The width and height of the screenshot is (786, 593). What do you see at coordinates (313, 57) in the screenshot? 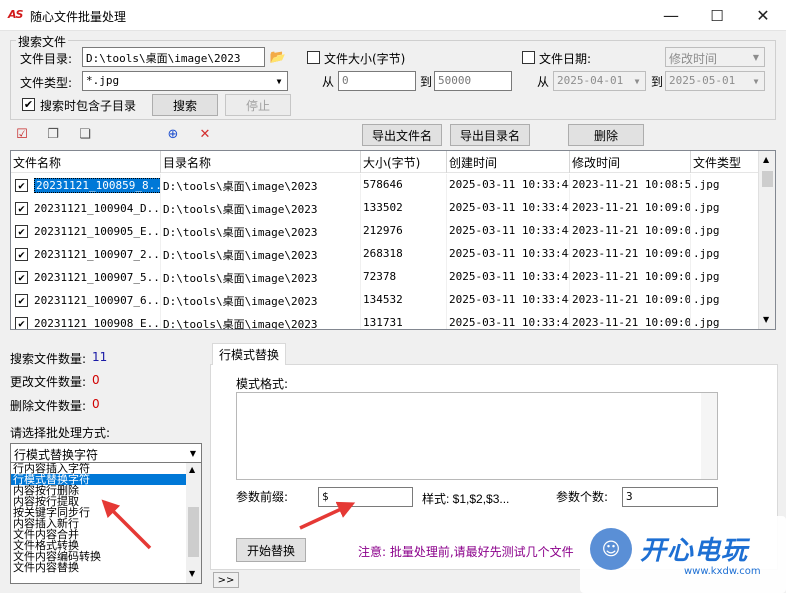
I see `size-filter-checkbox` at bounding box center [313, 57].